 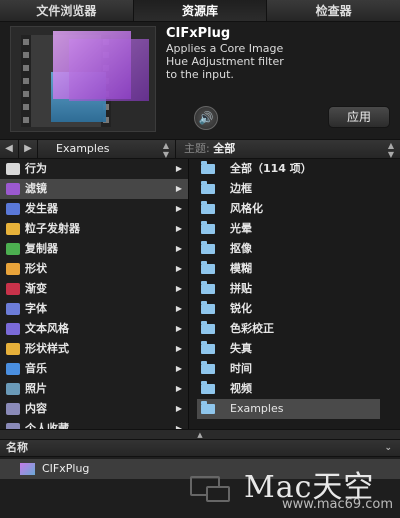 I want to click on arrow-right-icon: ▶, so click(x=28, y=149).